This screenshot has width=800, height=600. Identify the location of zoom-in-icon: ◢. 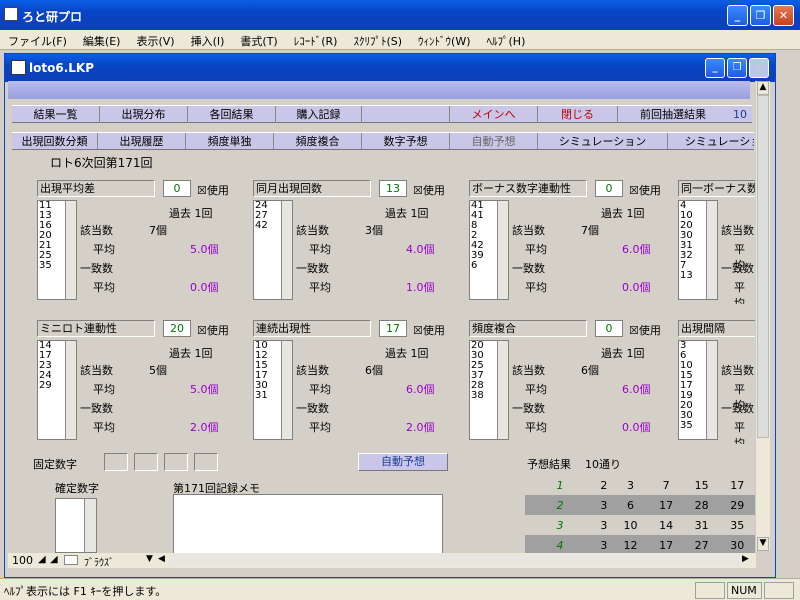
(54, 559).